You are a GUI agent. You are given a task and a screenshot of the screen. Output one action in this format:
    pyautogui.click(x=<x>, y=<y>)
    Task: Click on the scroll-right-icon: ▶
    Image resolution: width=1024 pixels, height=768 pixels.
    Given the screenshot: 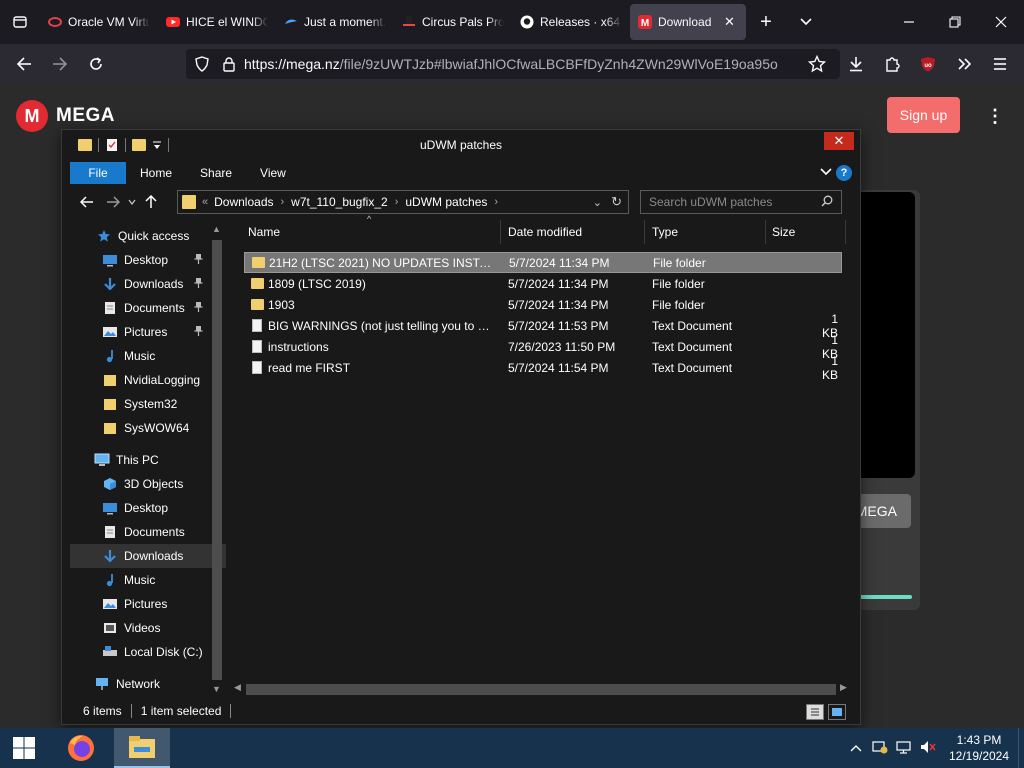 What is the action you would take?
    pyautogui.click(x=843, y=687)
    